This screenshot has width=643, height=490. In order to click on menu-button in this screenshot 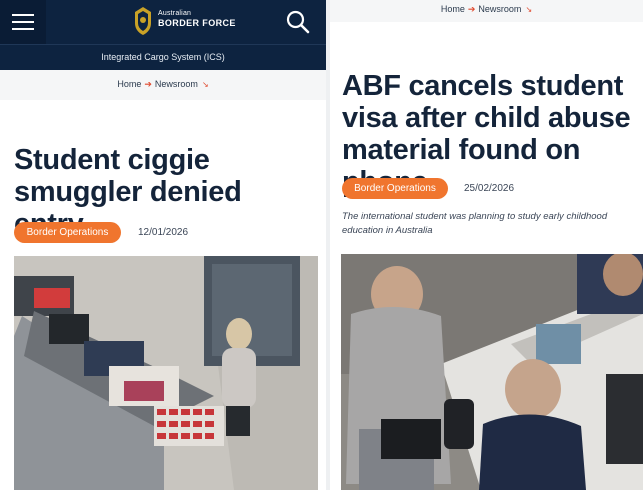, I will do `click(23, 22)`.